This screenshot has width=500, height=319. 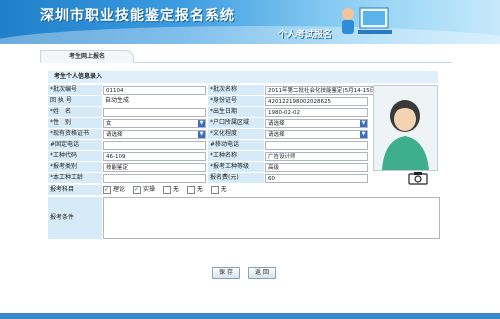 What do you see at coordinates (316, 178) in the screenshot?
I see `fee-field: 60` at bounding box center [316, 178].